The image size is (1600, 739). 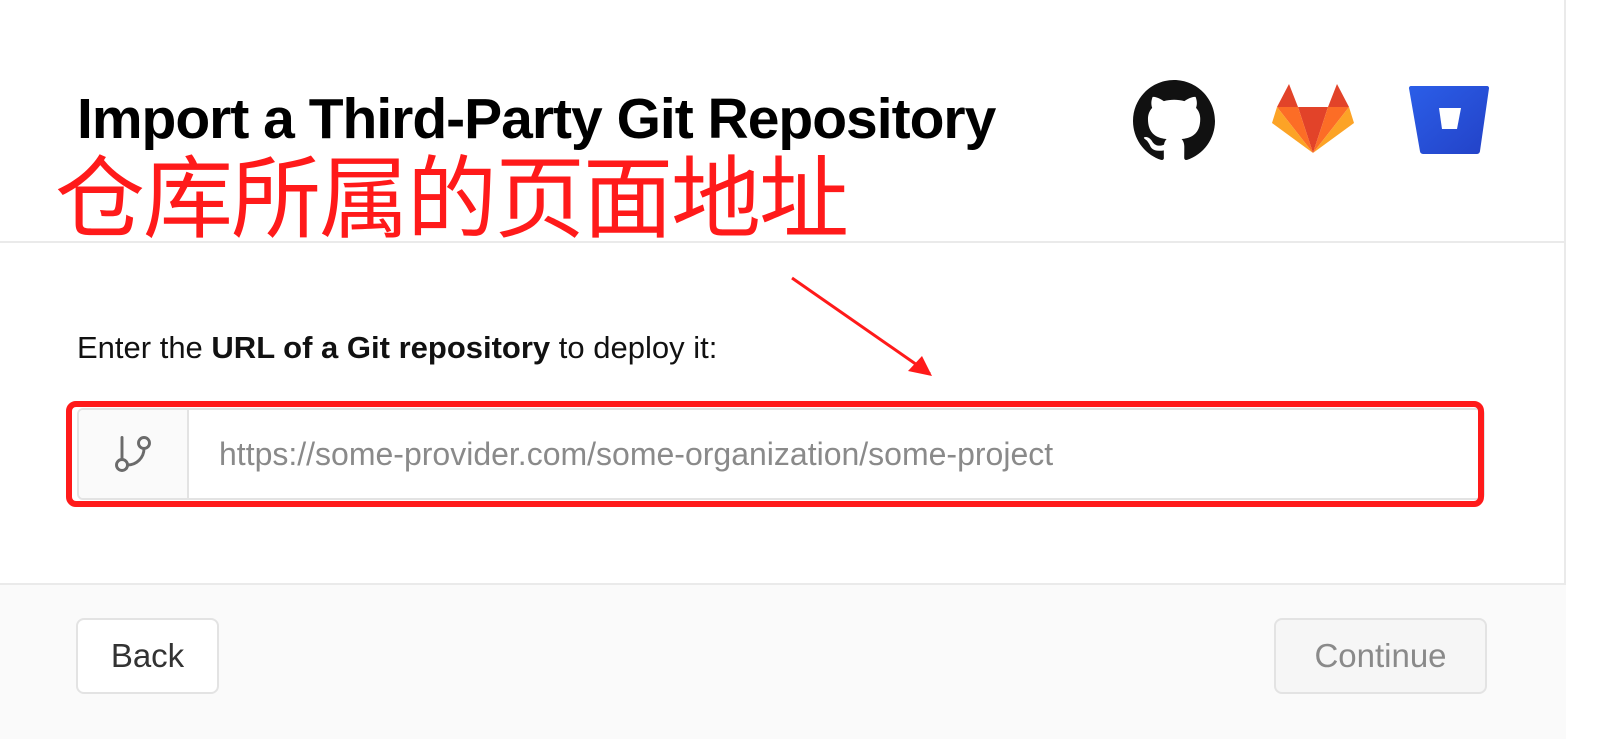 What do you see at coordinates (861, 326) in the screenshot?
I see `annotation-arrow` at bounding box center [861, 326].